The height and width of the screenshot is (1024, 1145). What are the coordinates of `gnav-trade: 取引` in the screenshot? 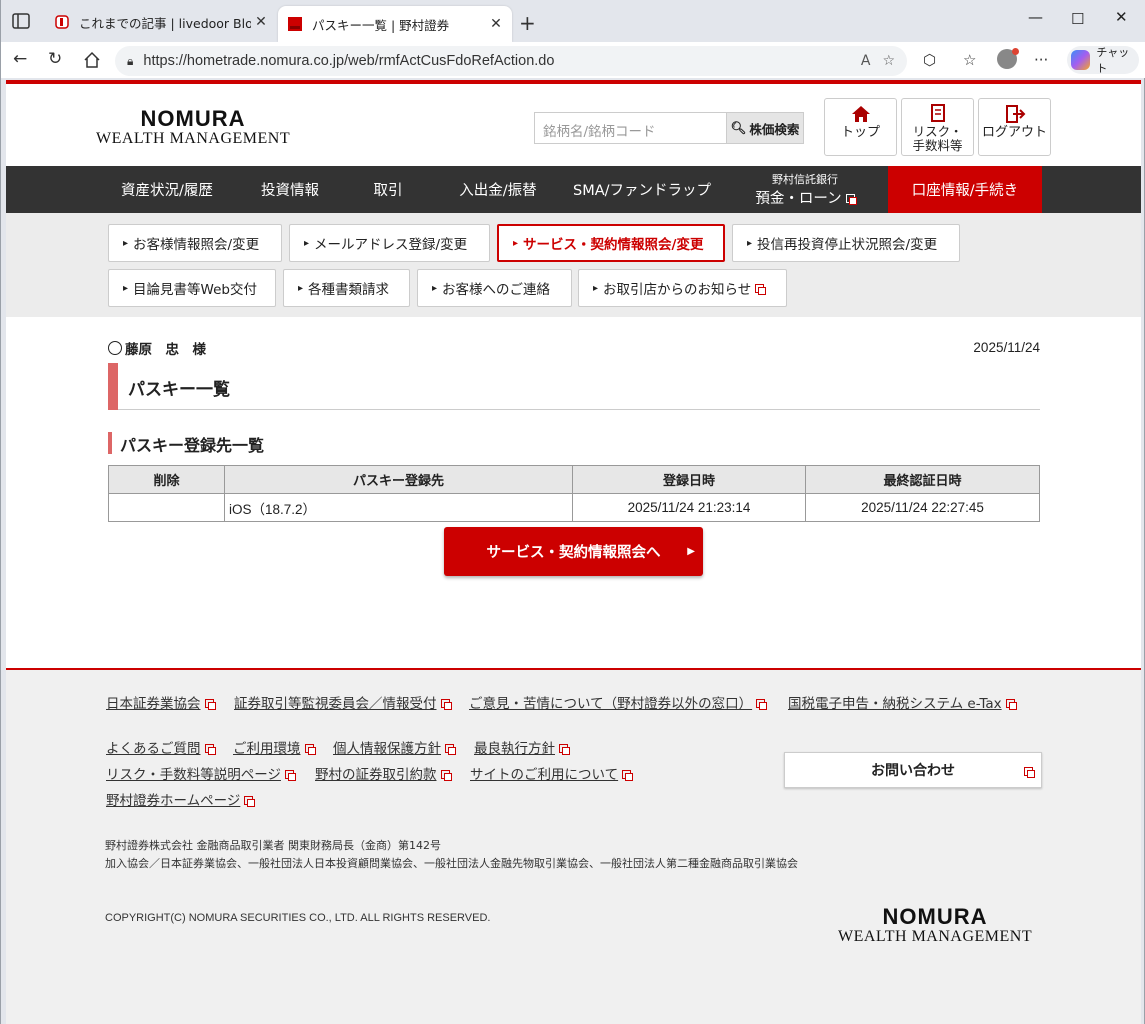 It's located at (388, 189).